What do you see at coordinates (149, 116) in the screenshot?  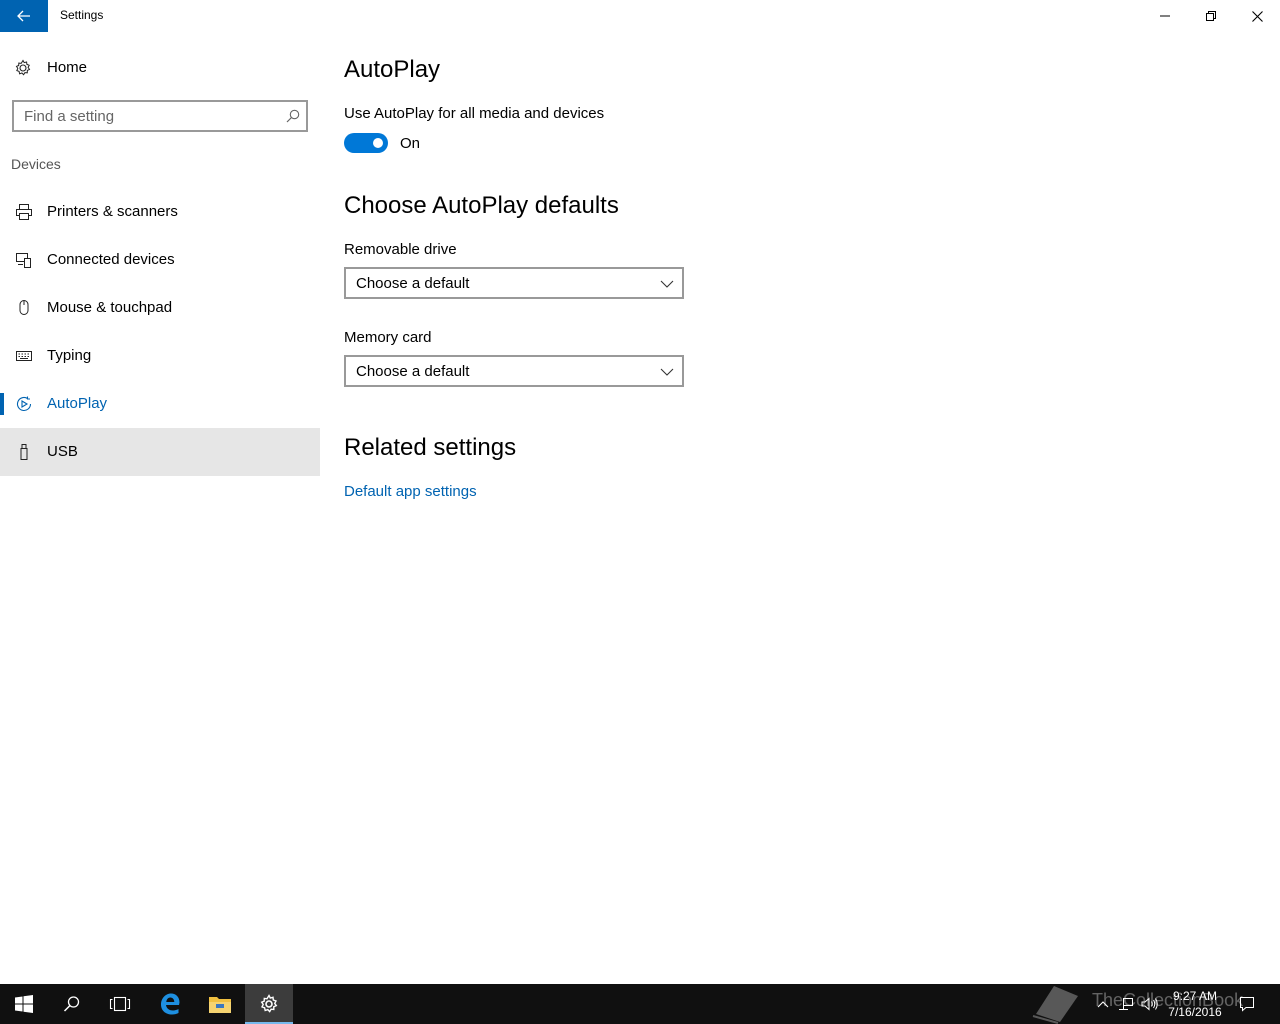 I see `search-input` at bounding box center [149, 116].